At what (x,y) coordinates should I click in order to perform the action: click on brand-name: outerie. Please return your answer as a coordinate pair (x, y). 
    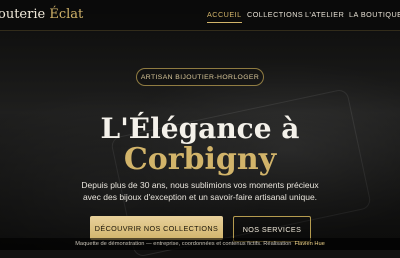
    Looking at the image, I should click on (25, 14).